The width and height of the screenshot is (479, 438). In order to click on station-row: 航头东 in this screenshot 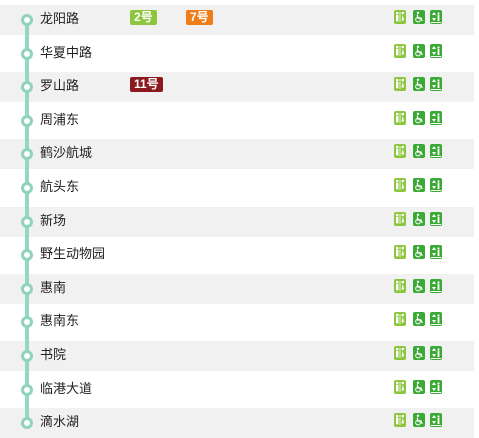, I will do `click(237, 188)`.